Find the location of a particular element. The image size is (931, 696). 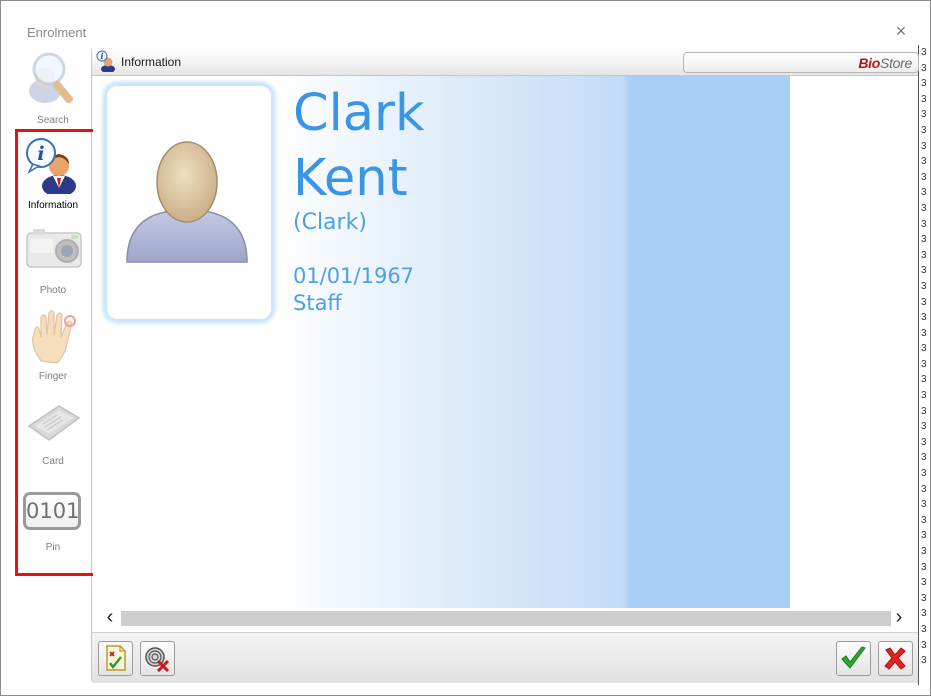

scroll-right-button: › is located at coordinates (899, 618).